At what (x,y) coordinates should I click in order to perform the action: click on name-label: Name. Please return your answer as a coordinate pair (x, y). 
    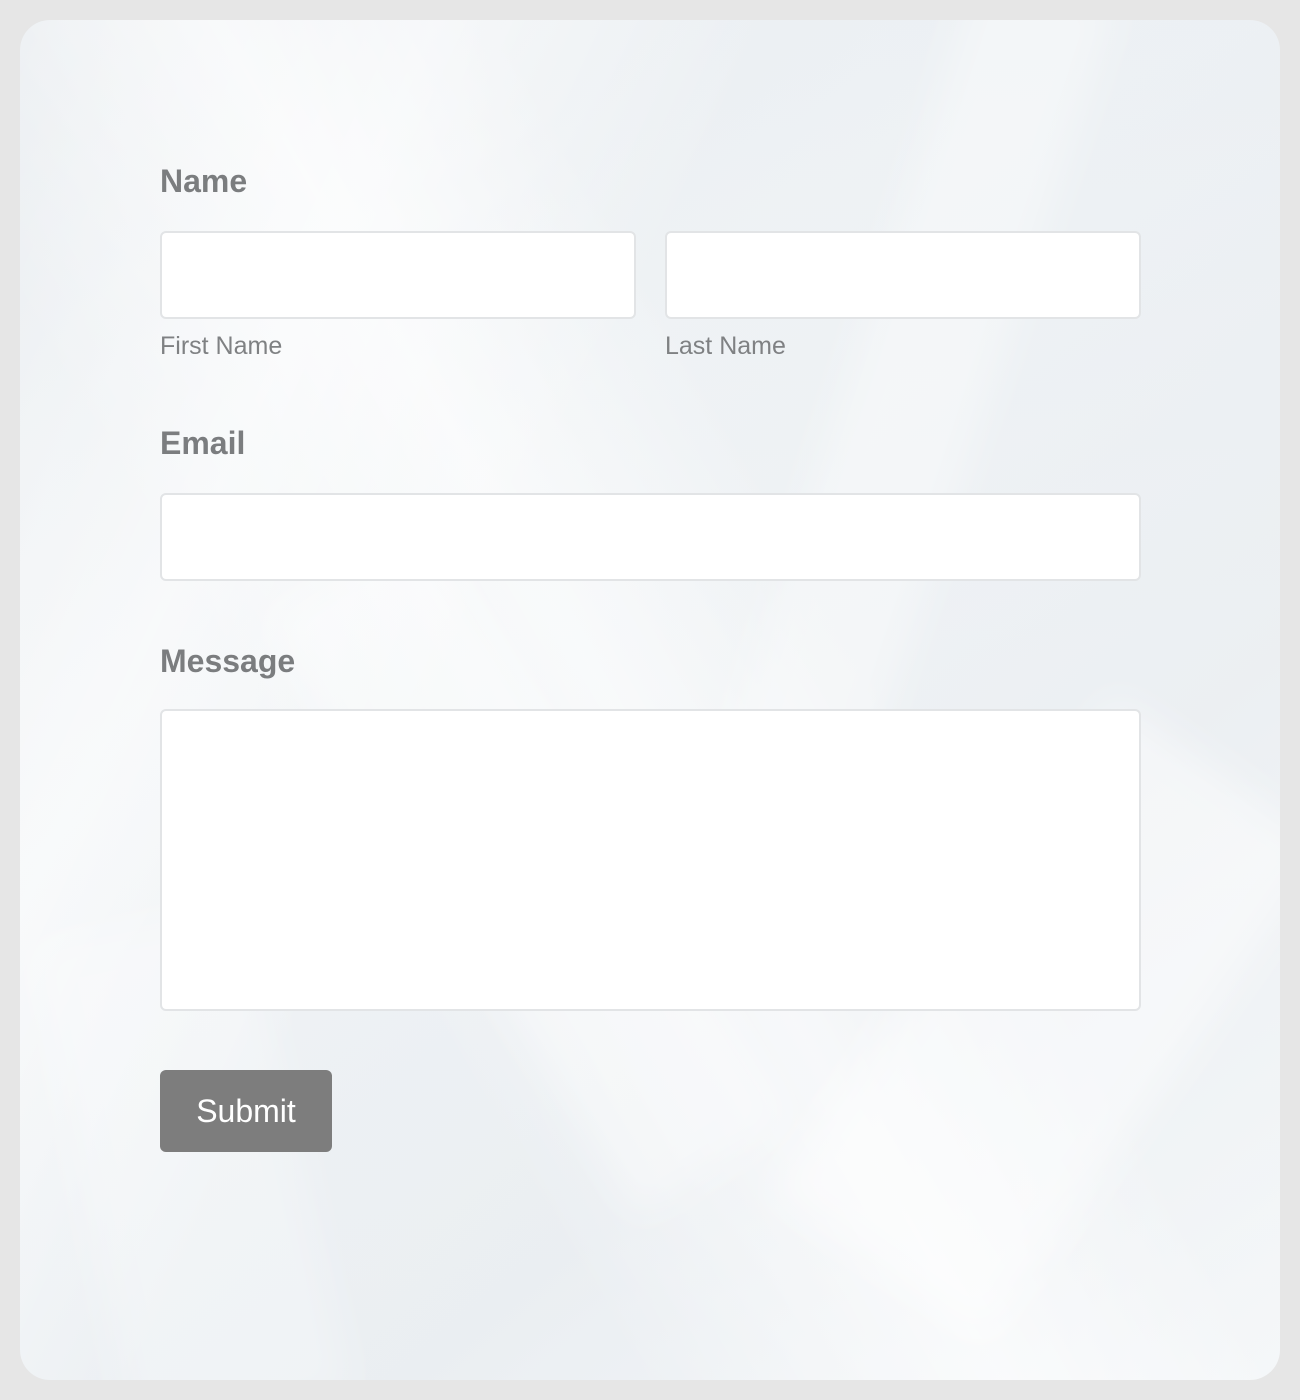
    Looking at the image, I should click on (204, 181).